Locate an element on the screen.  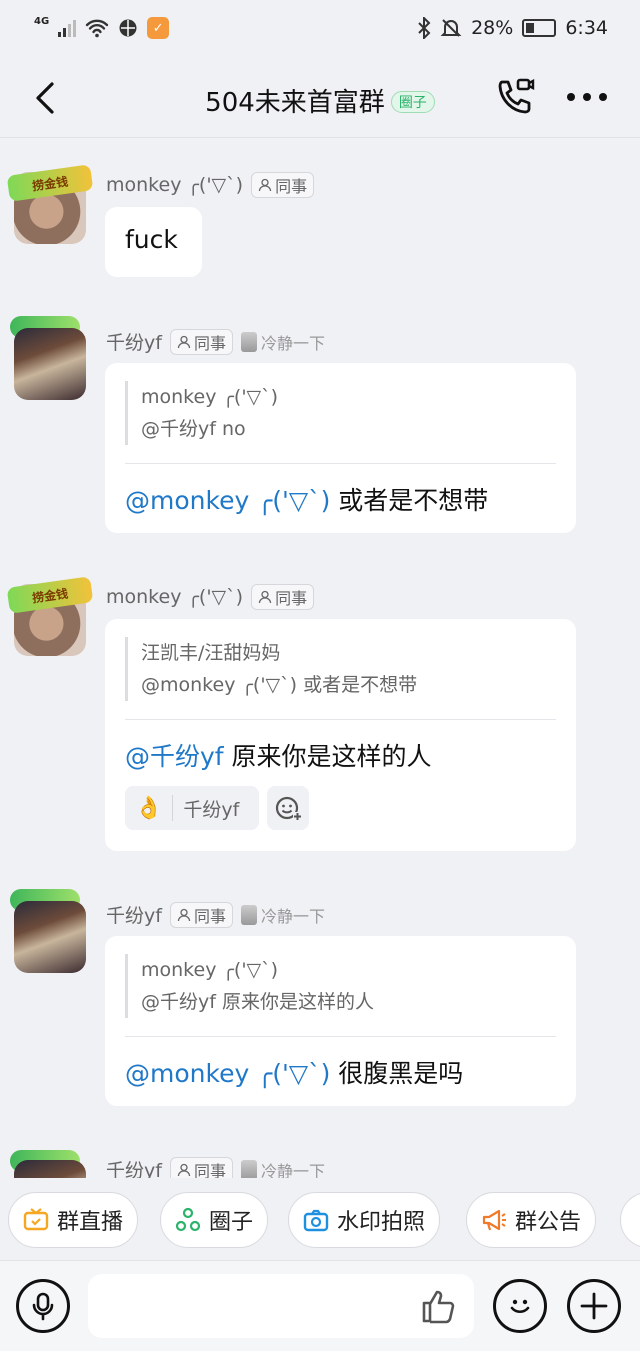
app-notification-icon: ✓ is located at coordinates (158, 28).